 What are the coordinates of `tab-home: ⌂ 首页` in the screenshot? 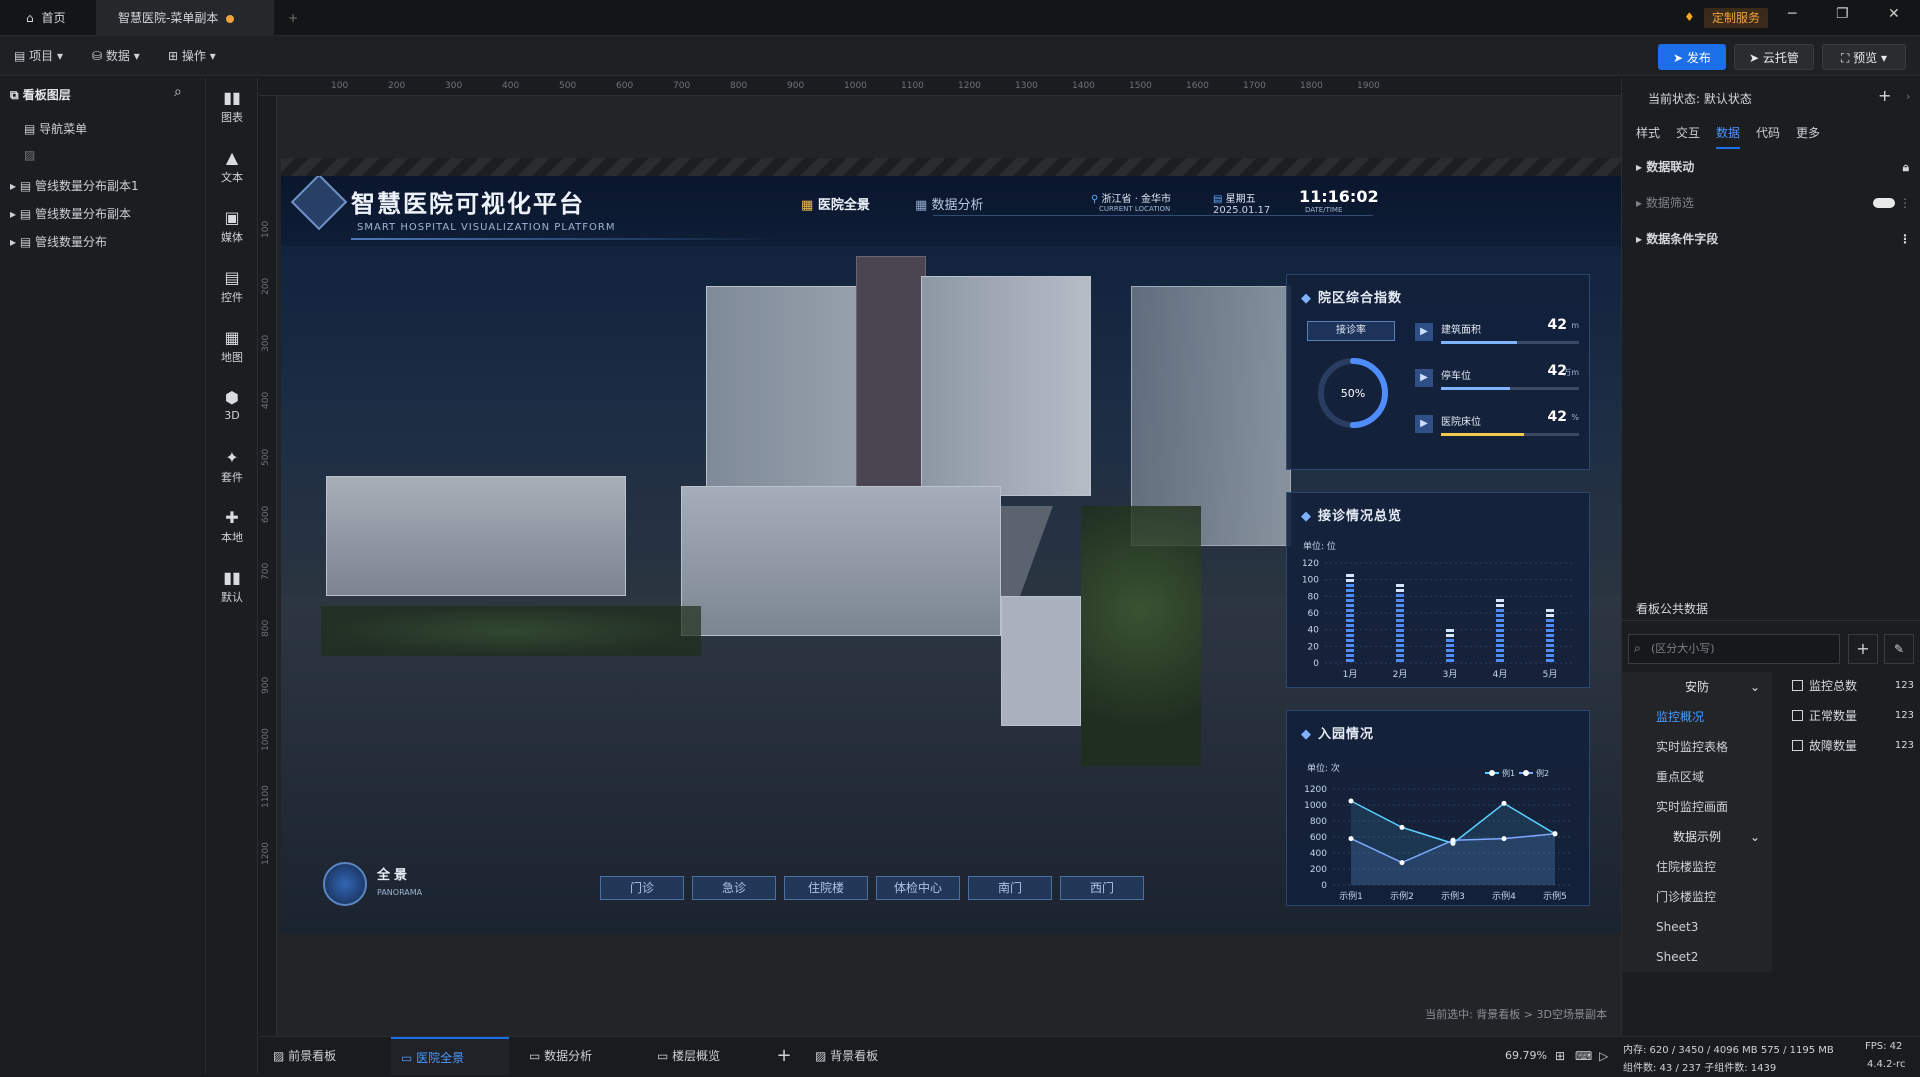 It's located at (55, 18).